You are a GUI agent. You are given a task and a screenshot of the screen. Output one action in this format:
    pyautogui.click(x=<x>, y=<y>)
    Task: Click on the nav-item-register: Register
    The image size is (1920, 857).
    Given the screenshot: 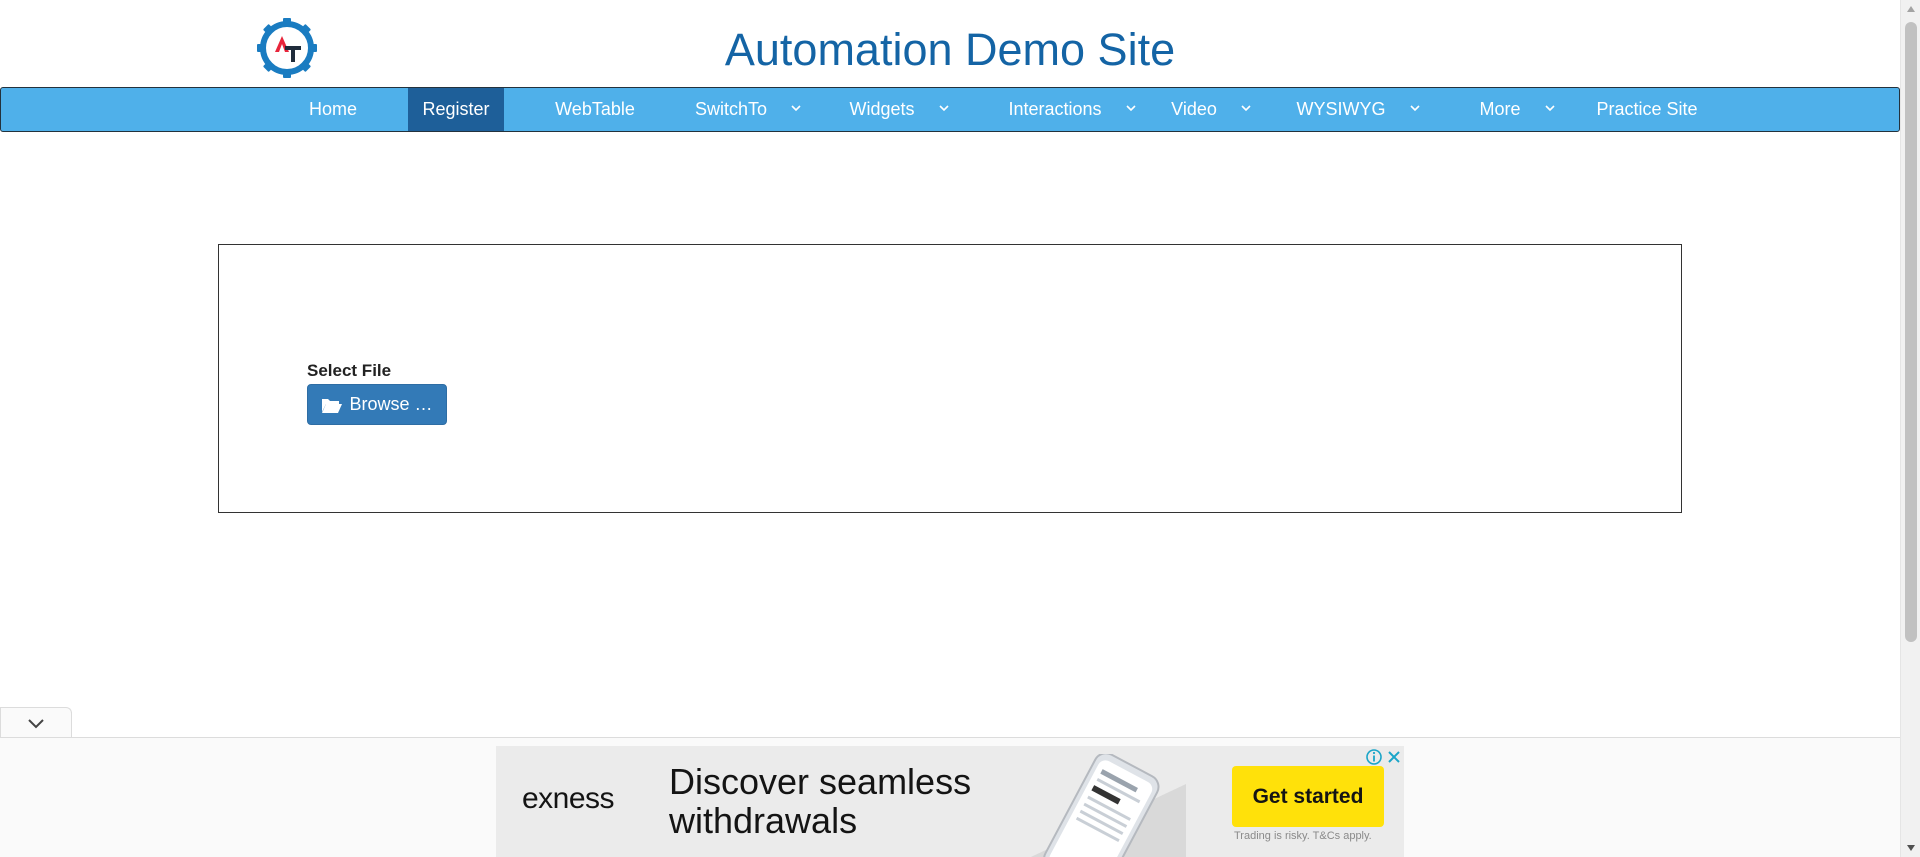 What is the action you would take?
    pyautogui.click(x=456, y=109)
    